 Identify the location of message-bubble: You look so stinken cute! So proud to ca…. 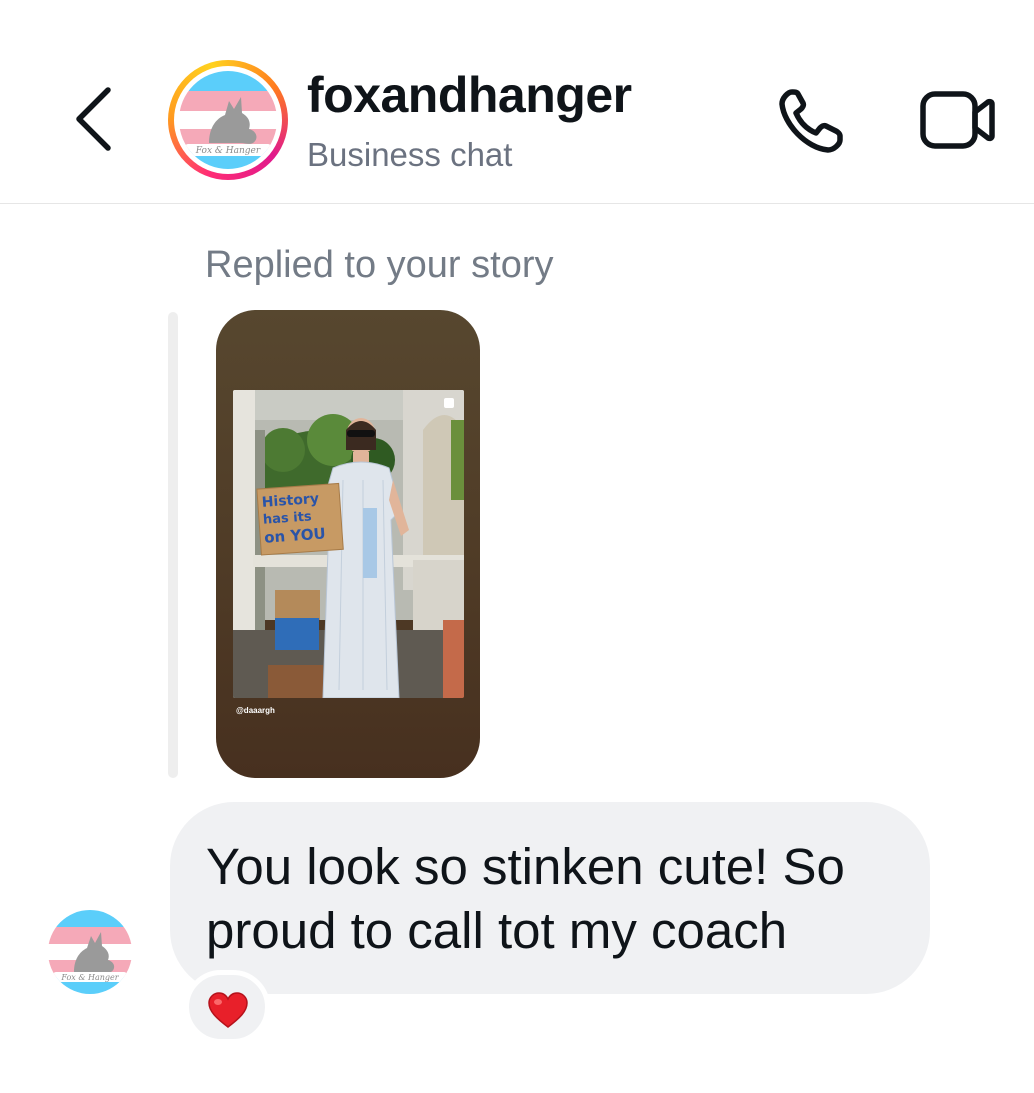
(550, 898).